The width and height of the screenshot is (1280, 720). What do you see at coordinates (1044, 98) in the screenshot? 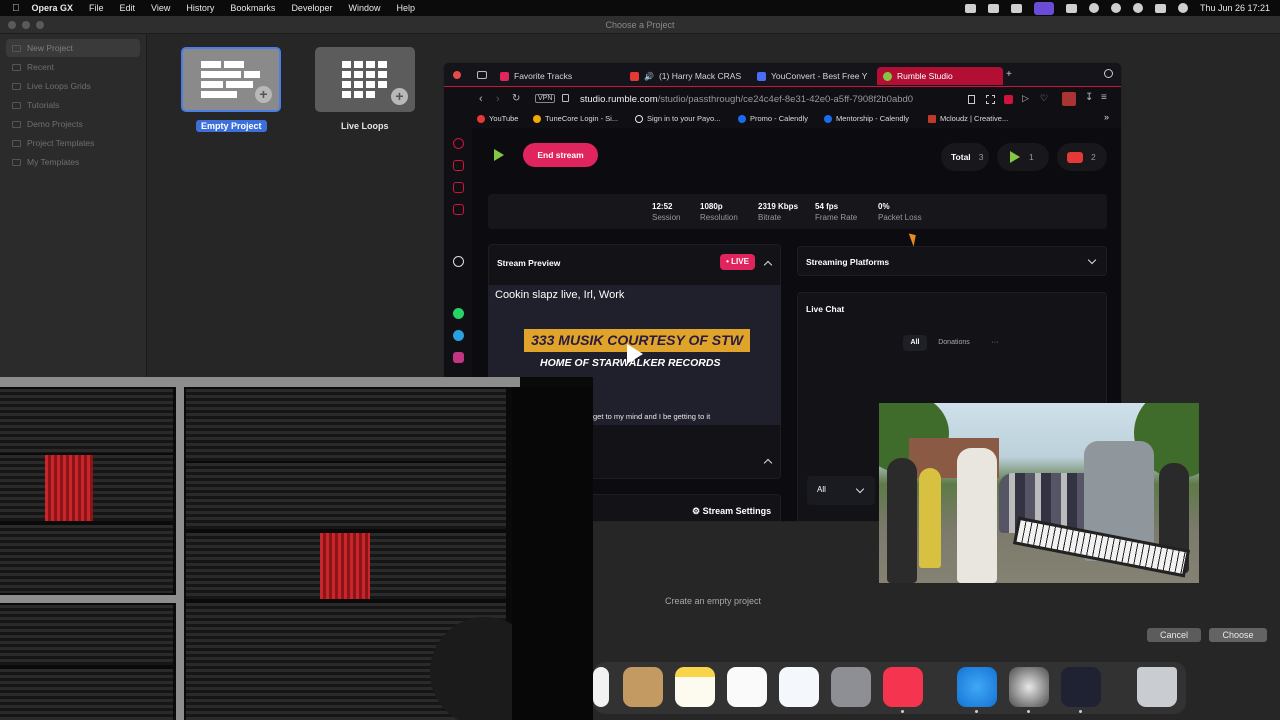
I see `heart-icon: ♡` at bounding box center [1044, 98].